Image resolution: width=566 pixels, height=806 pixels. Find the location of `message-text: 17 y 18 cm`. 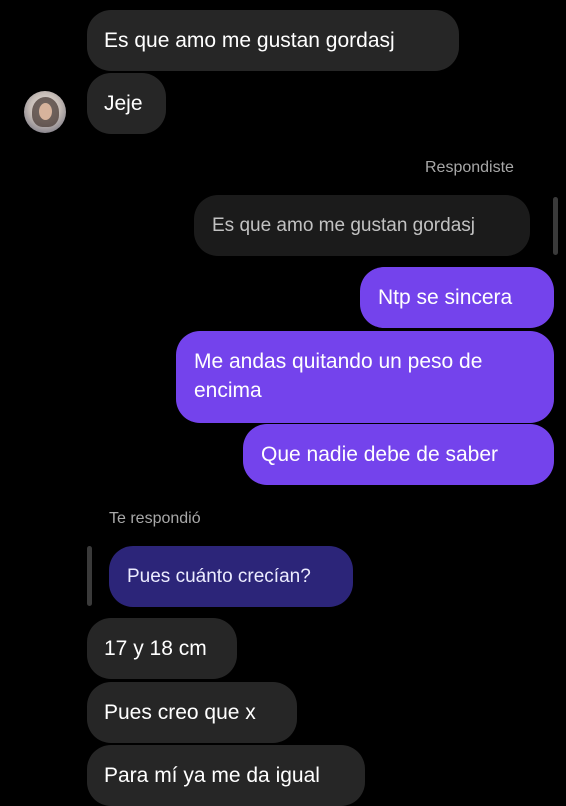

message-text: 17 y 18 cm is located at coordinates (155, 648).